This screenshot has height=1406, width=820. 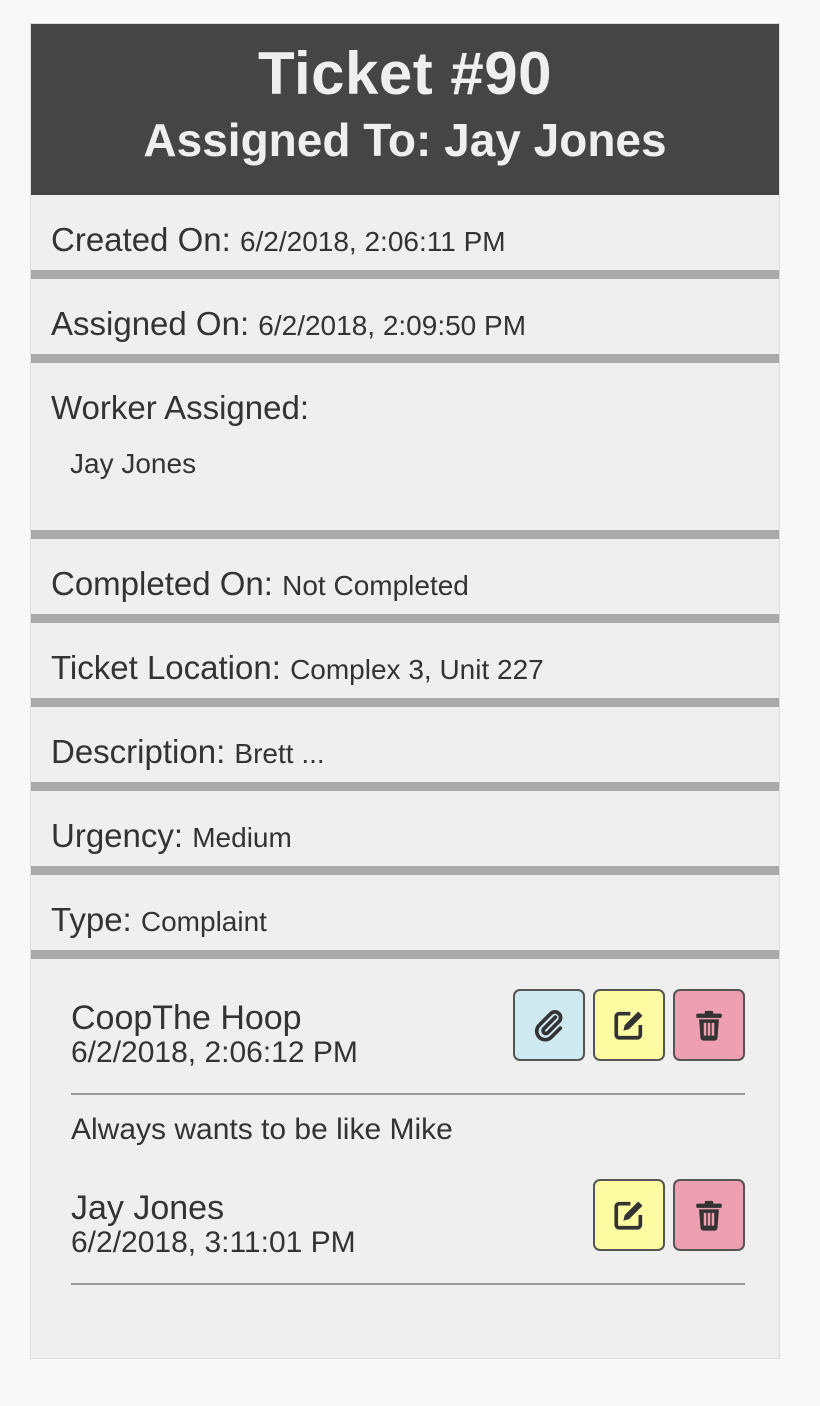 I want to click on worker-assigned-value: Jay Jones, so click(x=133, y=463).